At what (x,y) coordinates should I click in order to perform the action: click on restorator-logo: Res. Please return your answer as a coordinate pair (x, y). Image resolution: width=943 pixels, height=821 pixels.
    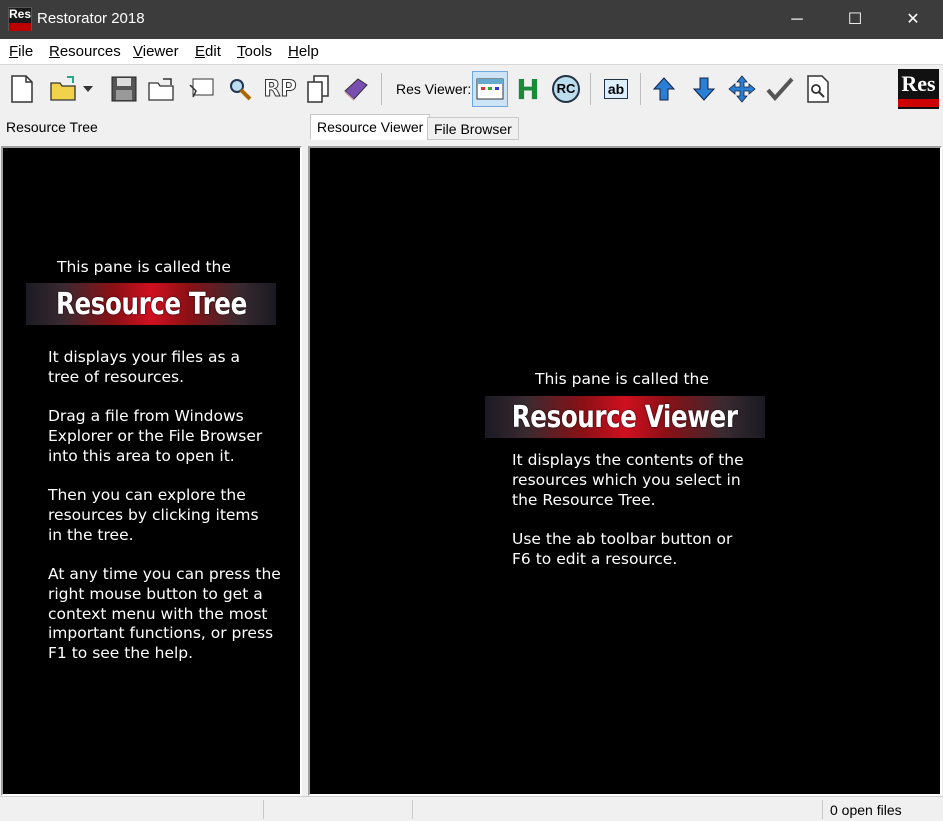
    Looking at the image, I should click on (918, 89).